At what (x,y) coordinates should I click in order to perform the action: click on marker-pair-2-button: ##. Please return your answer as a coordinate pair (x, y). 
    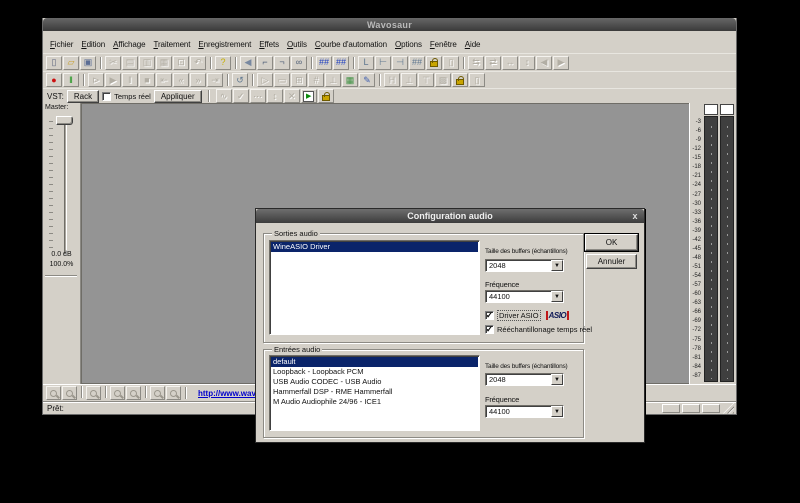
    Looking at the image, I should click on (341, 62).